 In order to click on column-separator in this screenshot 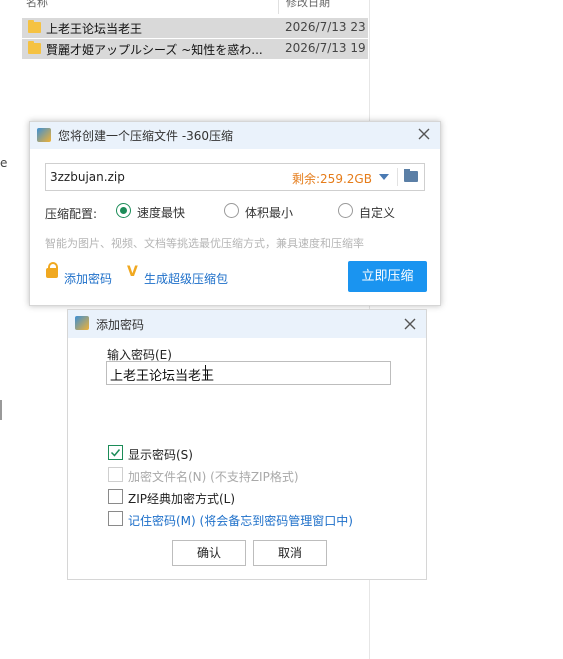, I will do `click(278, 7)`.